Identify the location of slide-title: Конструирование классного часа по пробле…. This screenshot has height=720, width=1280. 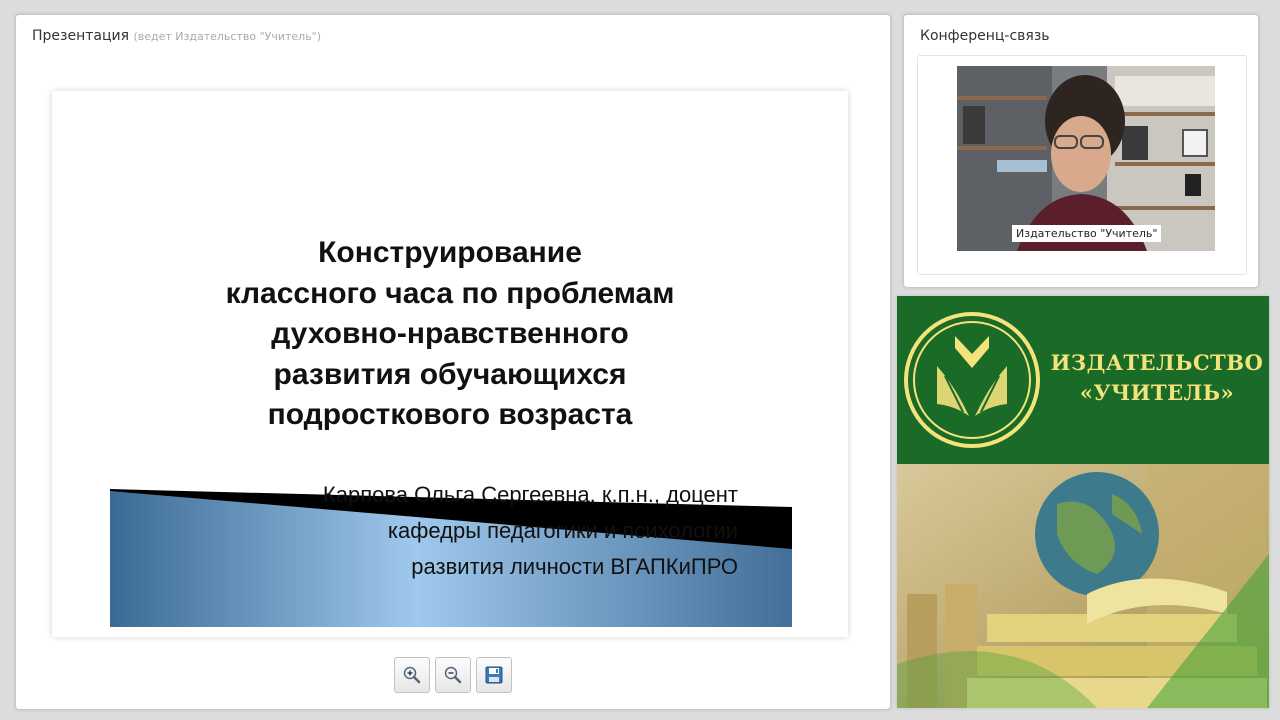
(450, 333).